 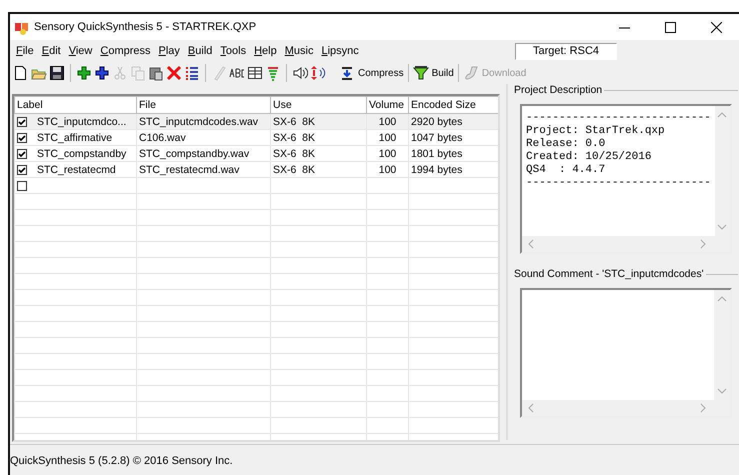 I want to click on menu-item: Edit, so click(x=51, y=51).